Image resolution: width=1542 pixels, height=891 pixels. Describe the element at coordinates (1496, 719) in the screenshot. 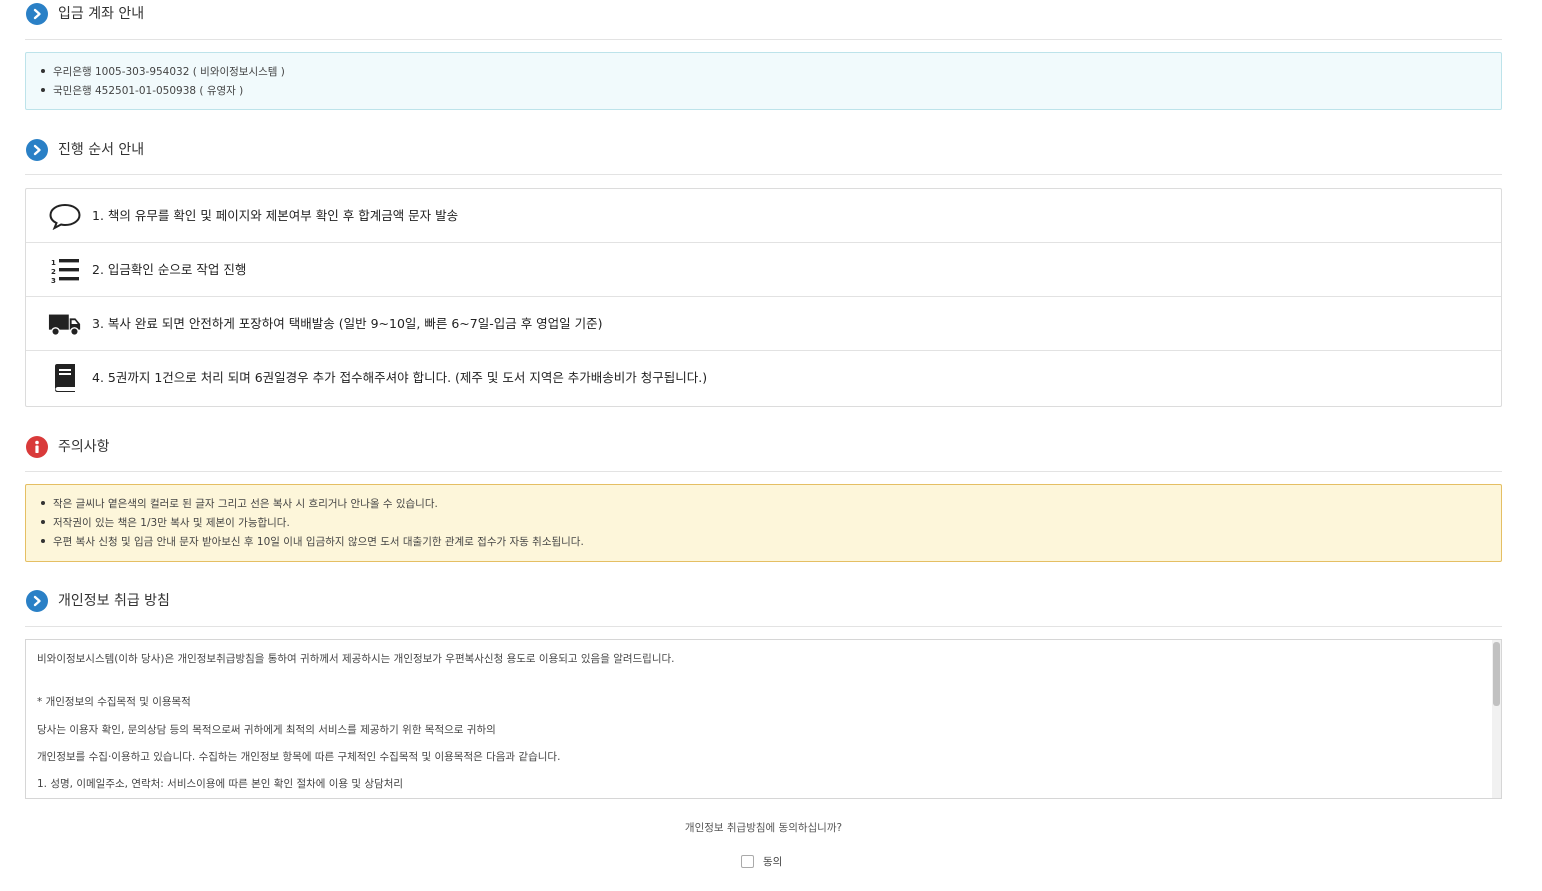

I see `policy-scrollbar` at that location.